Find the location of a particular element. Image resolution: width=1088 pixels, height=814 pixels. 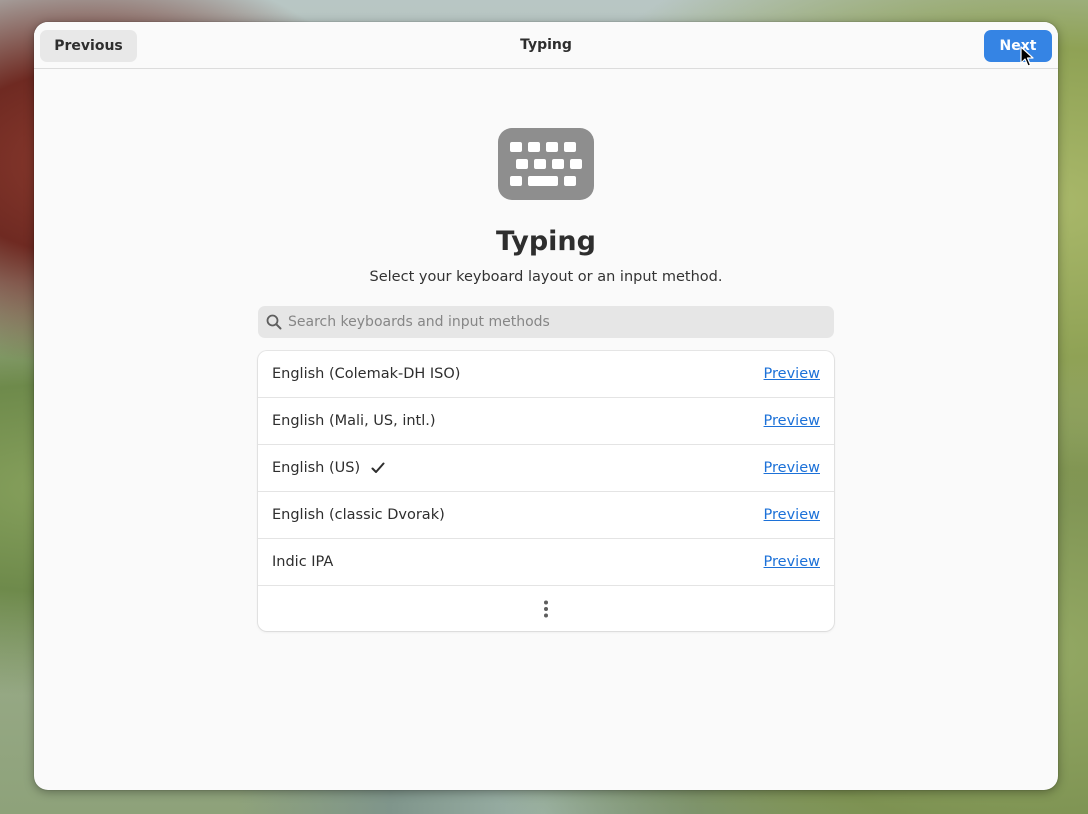

show-more-button is located at coordinates (546, 608).